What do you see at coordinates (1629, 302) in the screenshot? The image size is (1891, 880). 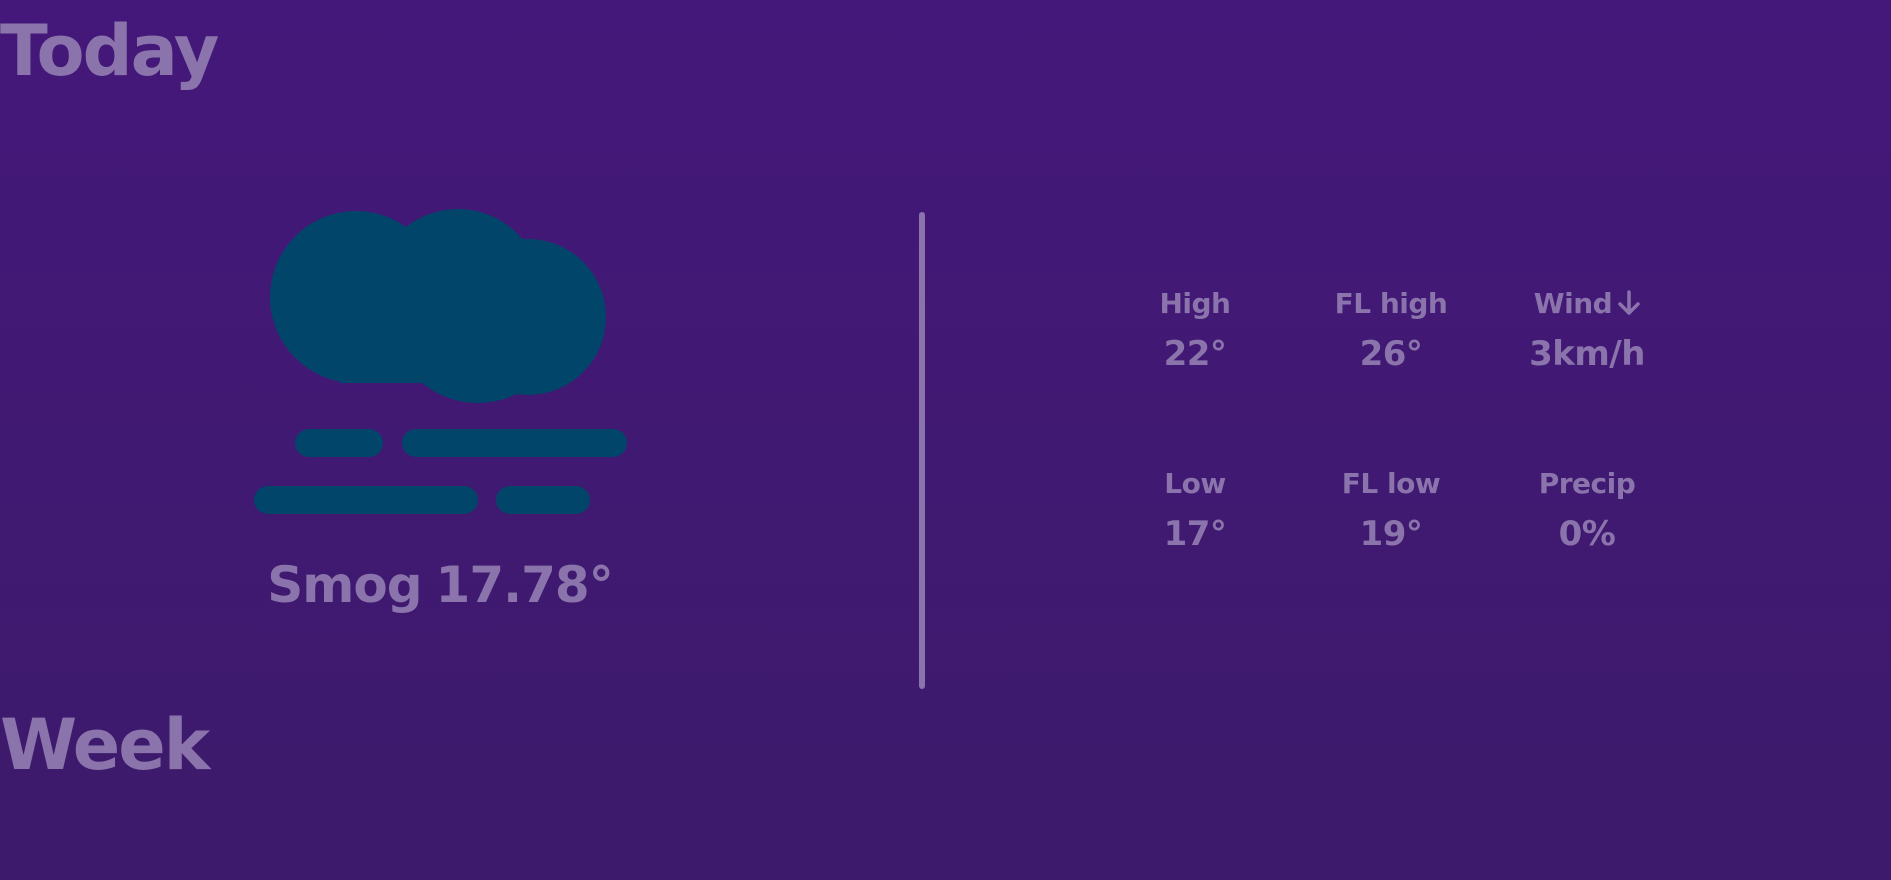 I see `arrow-down-icon` at bounding box center [1629, 302].